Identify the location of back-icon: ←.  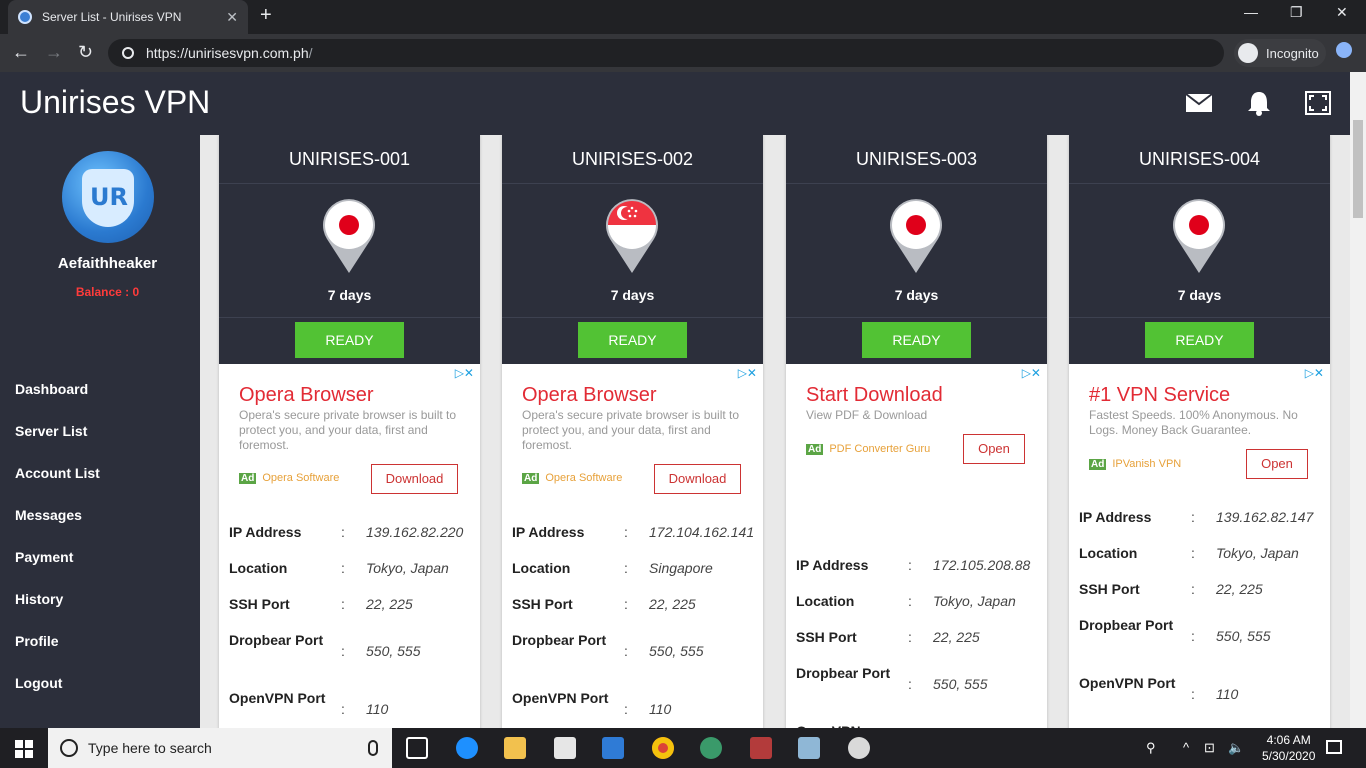
(21, 52).